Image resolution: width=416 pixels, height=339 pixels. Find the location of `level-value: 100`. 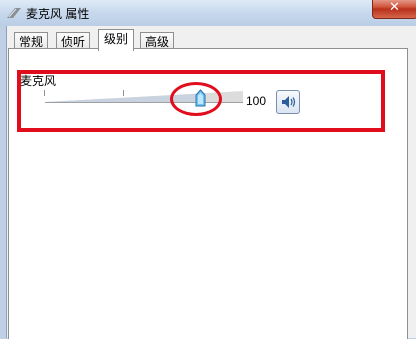

level-value: 100 is located at coordinates (256, 101).